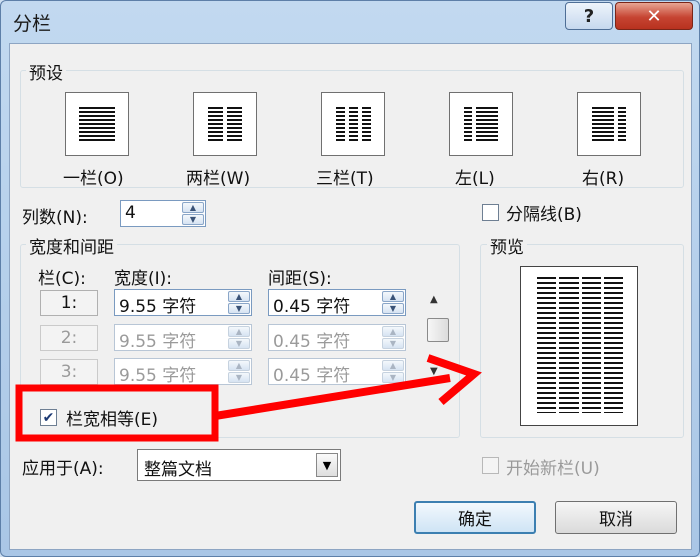 The height and width of the screenshot is (557, 700). Describe the element at coordinates (350, 22) in the screenshot. I see `title-bar: 分栏 ? ✕` at that location.